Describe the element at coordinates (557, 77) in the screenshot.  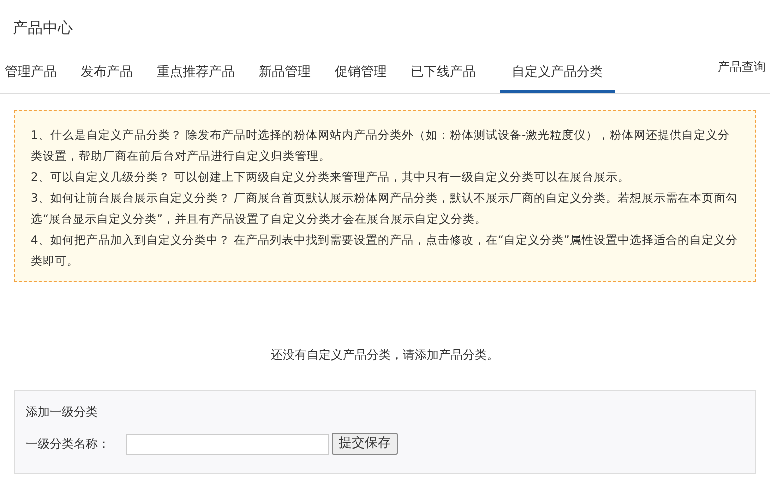
I see `tab: 自定义产品分类` at that location.